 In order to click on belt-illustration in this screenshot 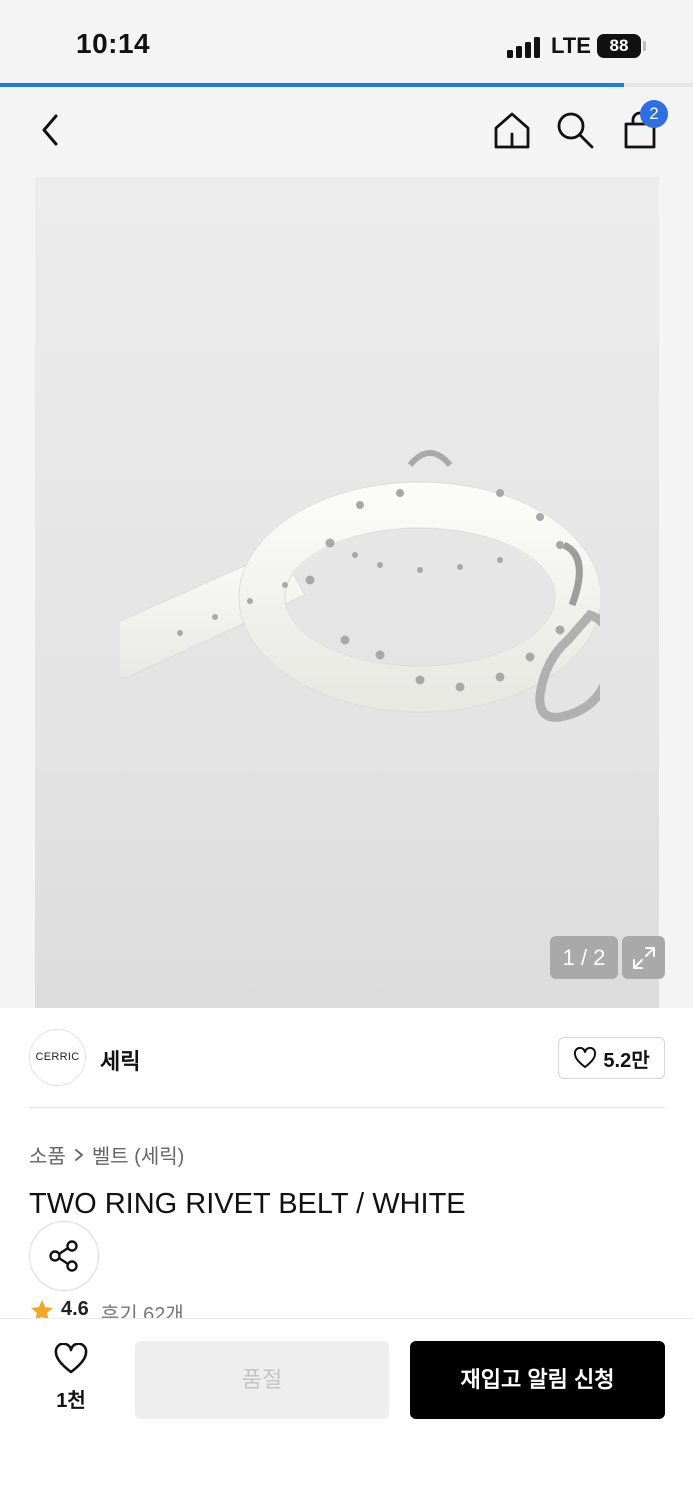, I will do `click(360, 586)`.